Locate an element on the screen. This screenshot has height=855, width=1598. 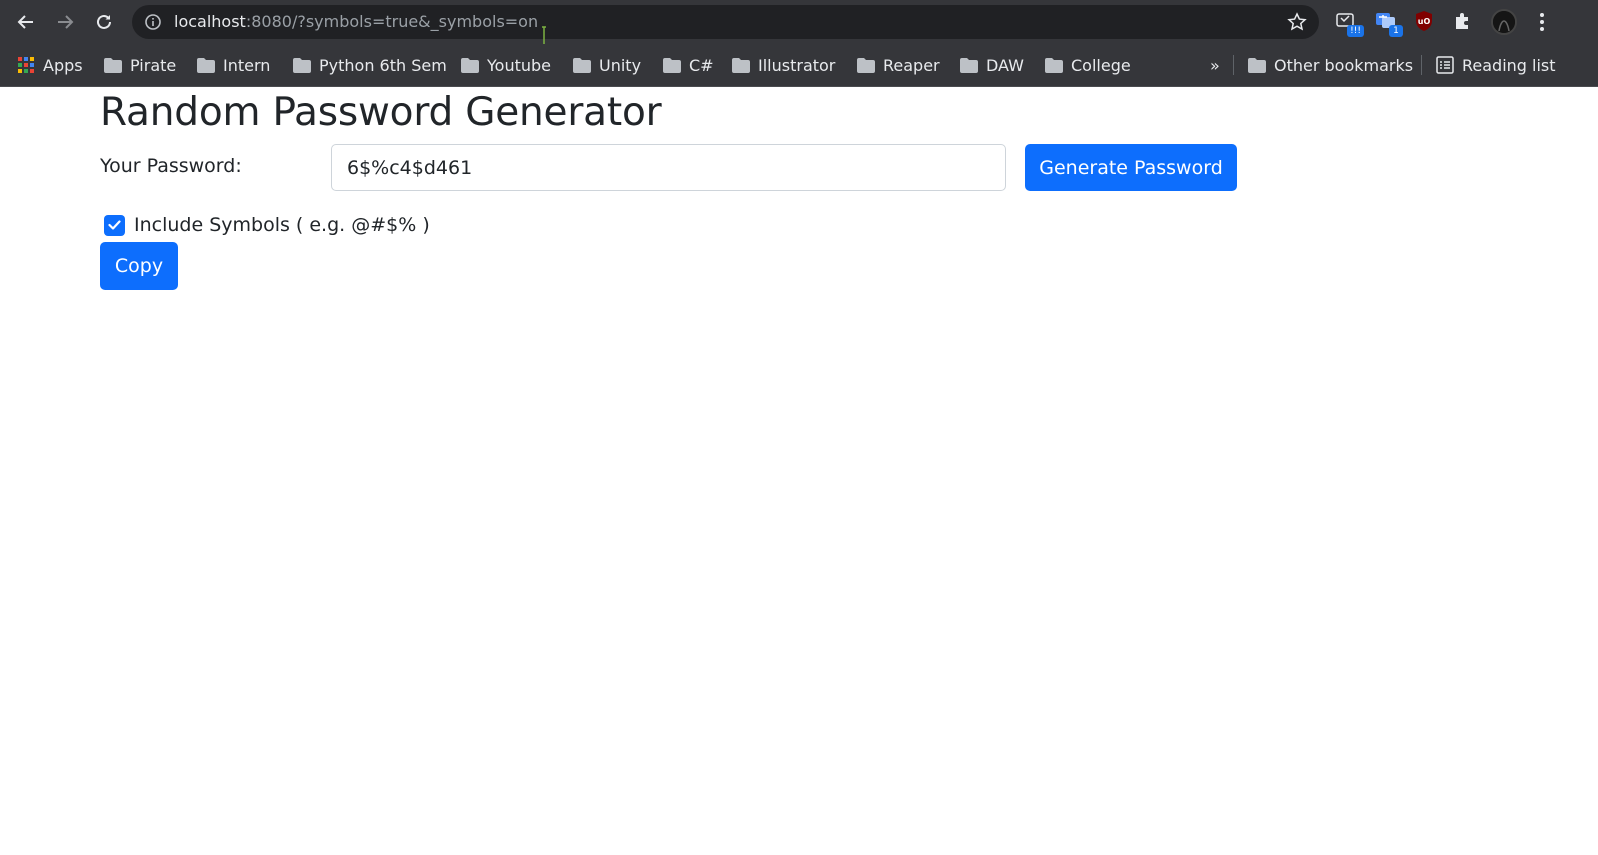
bookmark-apps: Apps is located at coordinates (50, 65).